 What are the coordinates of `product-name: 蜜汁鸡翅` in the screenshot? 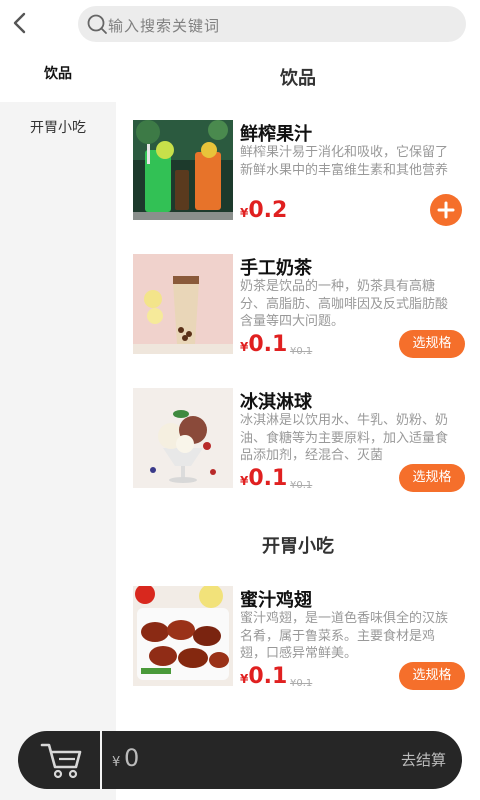 It's located at (276, 600).